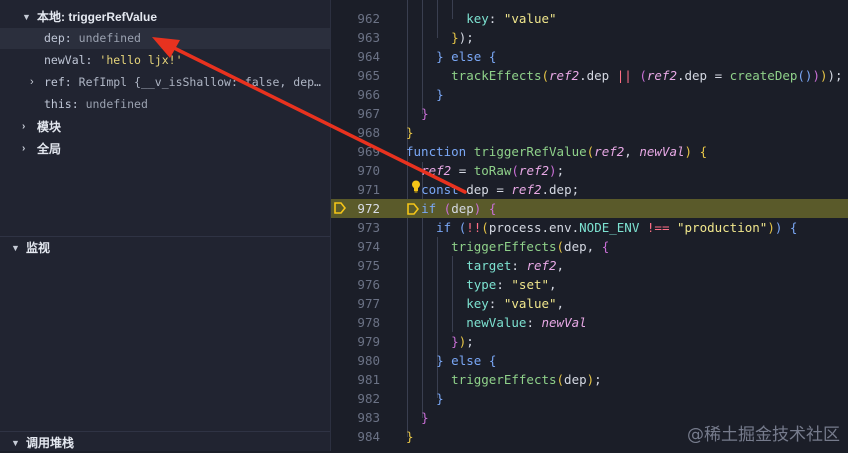 The height and width of the screenshot is (453, 848). Describe the element at coordinates (413, 209) in the screenshot. I see `execution-pointer-icon` at that location.